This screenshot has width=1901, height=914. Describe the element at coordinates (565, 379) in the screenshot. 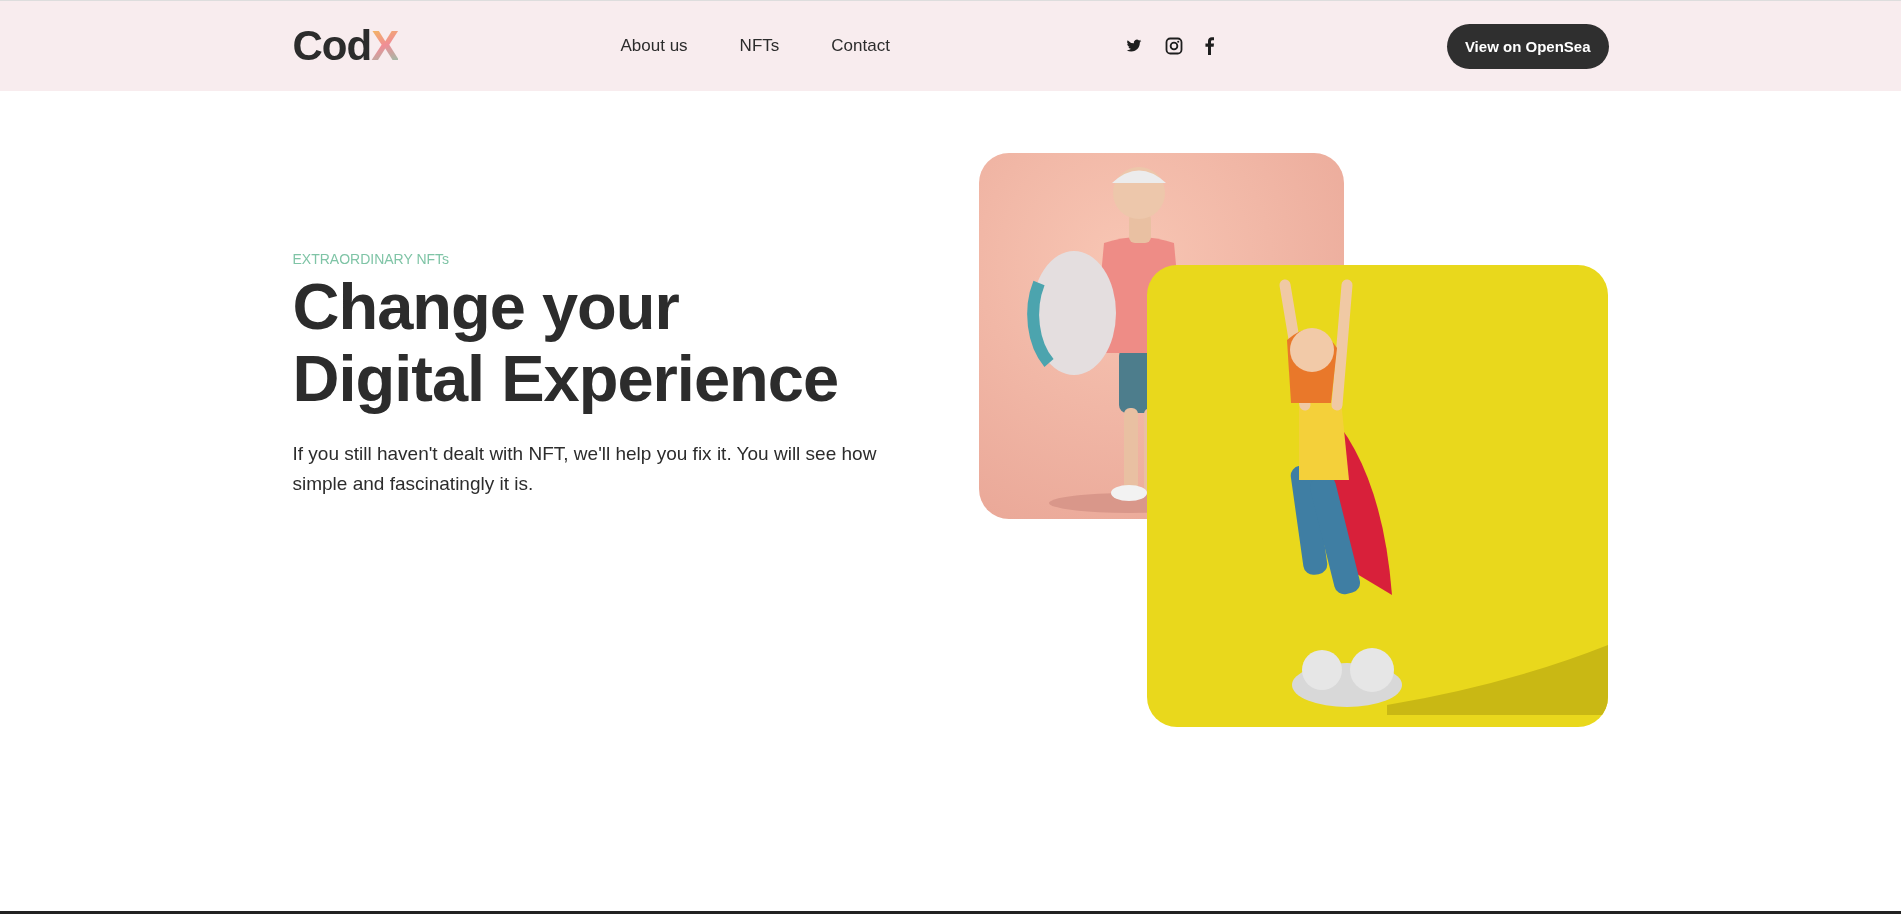

I see `hero-heading-line: Digital Experience` at that location.